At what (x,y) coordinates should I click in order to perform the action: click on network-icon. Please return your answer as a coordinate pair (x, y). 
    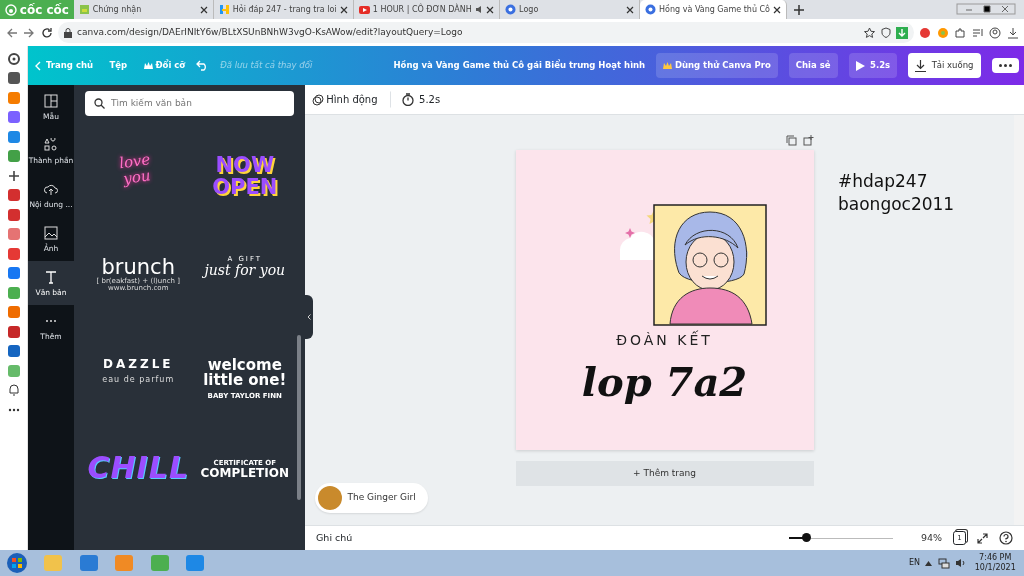
    Looking at the image, I should click on (943, 563).